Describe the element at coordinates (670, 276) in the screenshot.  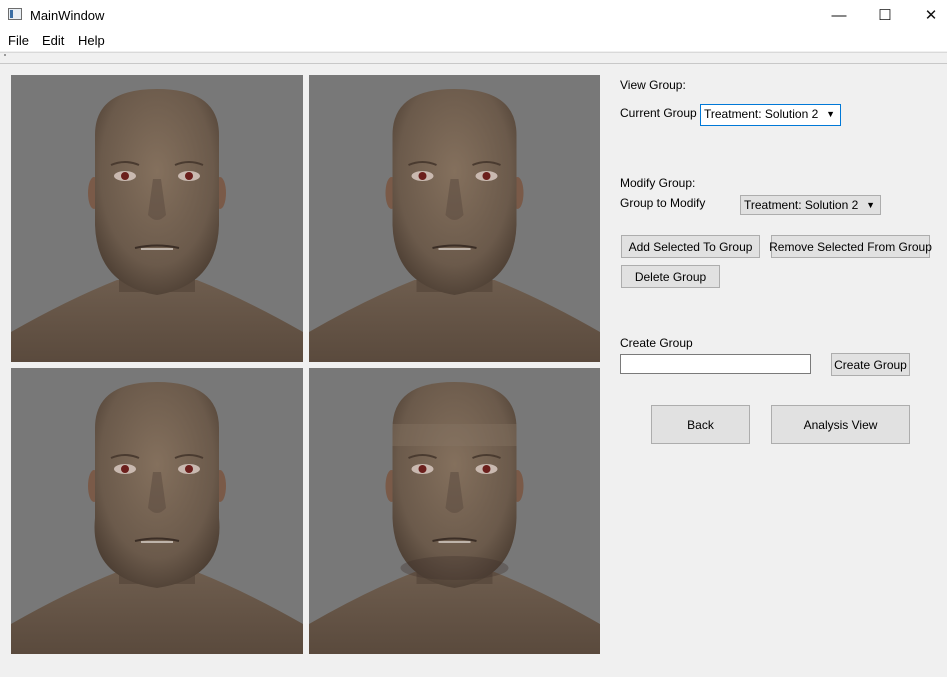
I see `delete-group-button: Delete Group` at that location.